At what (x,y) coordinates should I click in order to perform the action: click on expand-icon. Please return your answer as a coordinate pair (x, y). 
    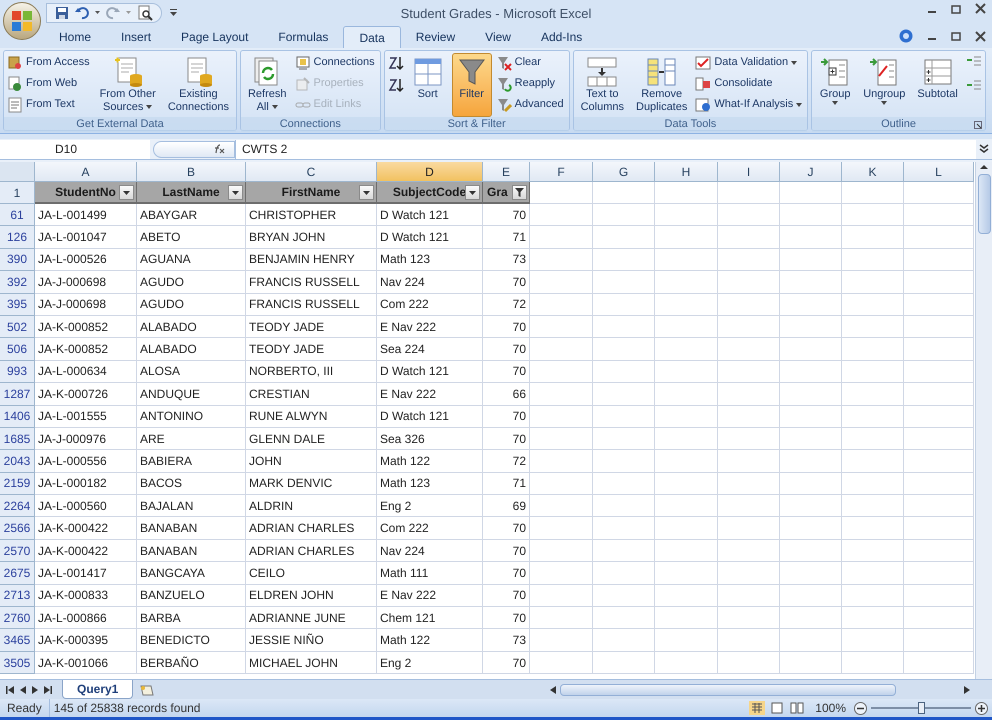
    Looking at the image, I should click on (984, 149).